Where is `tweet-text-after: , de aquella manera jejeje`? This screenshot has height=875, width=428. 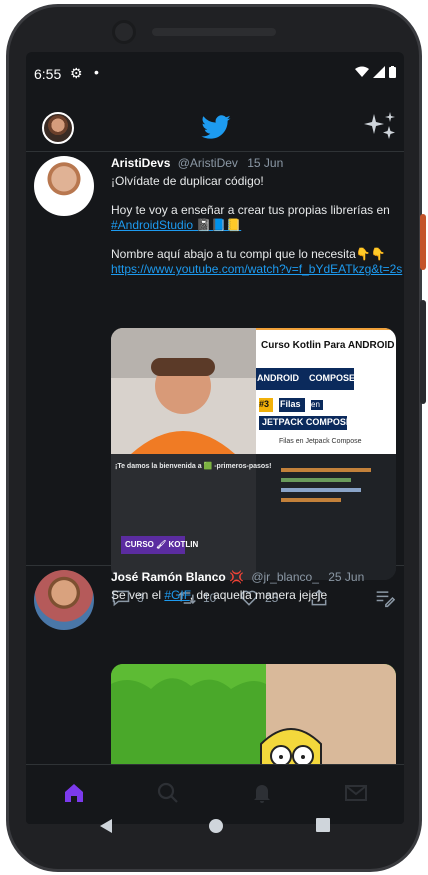 tweet-text-after: , de aquella manera jejeje is located at coordinates (258, 595).